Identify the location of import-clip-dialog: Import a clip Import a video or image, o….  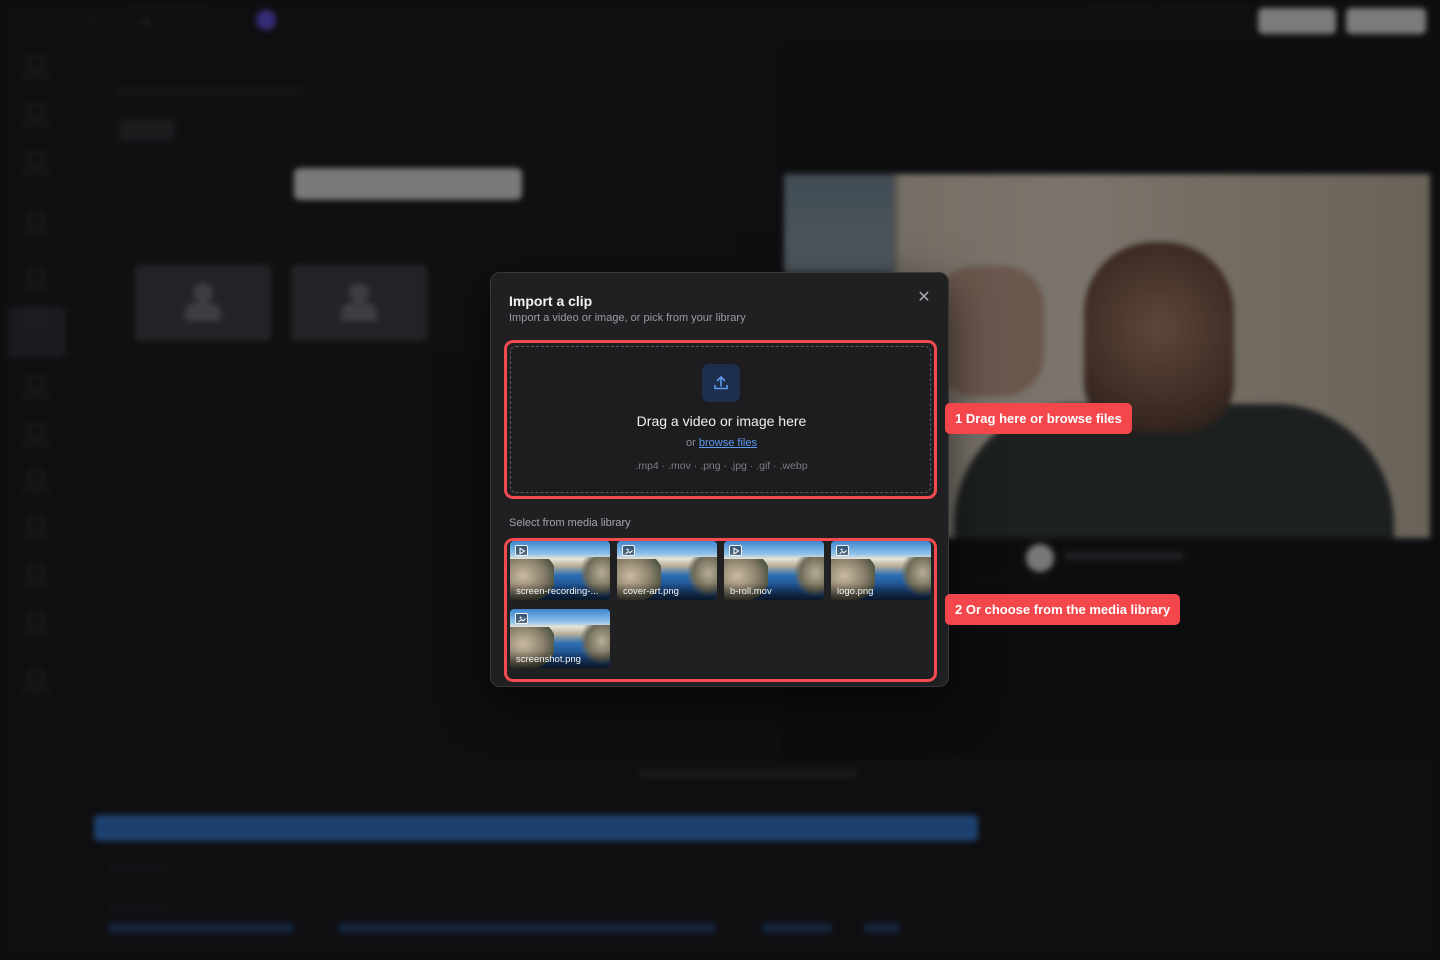
(719, 479).